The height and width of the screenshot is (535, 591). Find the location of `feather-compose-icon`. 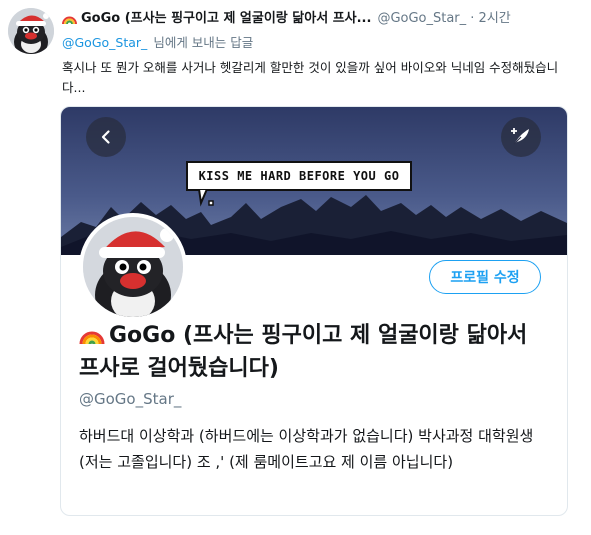

feather-compose-icon is located at coordinates (520, 136).